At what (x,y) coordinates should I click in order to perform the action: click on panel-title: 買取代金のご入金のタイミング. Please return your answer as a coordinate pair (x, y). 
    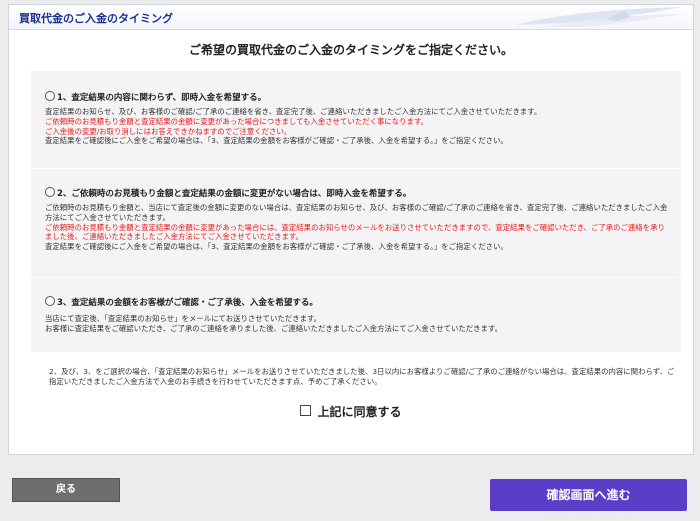
    Looking at the image, I should click on (96, 18).